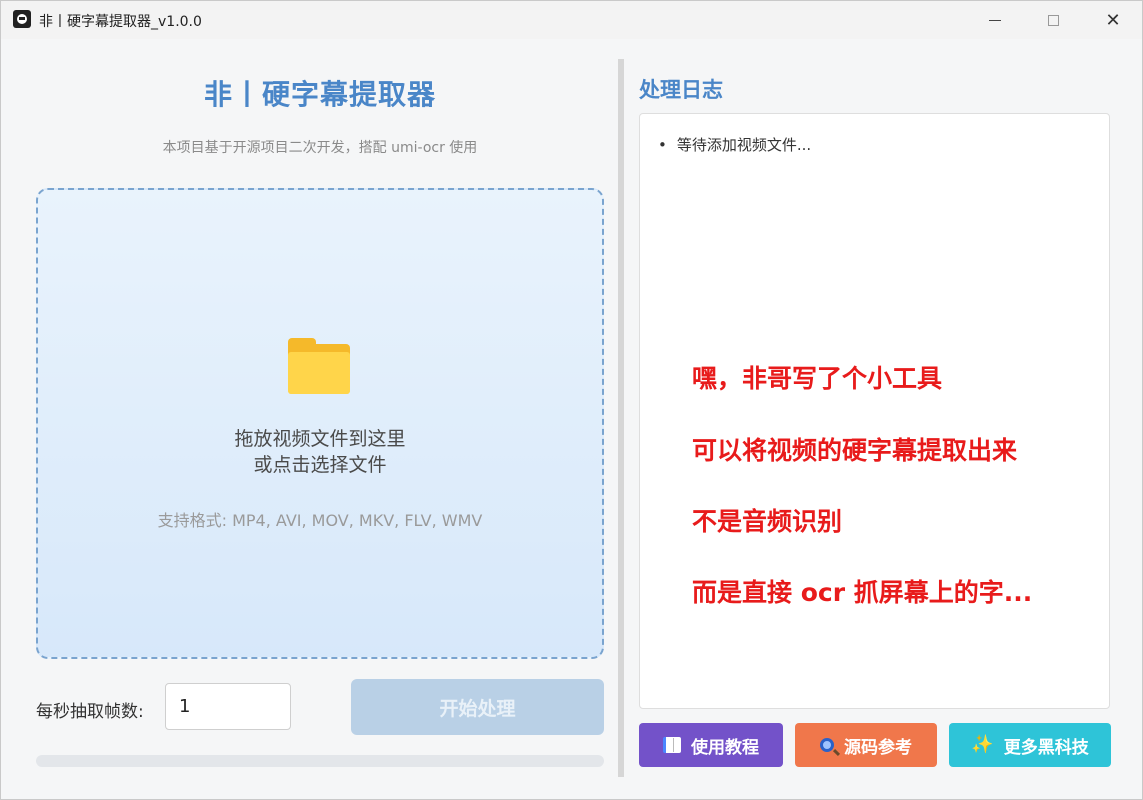 This screenshot has width=1143, height=800. What do you see at coordinates (827, 745) in the screenshot?
I see `magnifier-icon` at bounding box center [827, 745].